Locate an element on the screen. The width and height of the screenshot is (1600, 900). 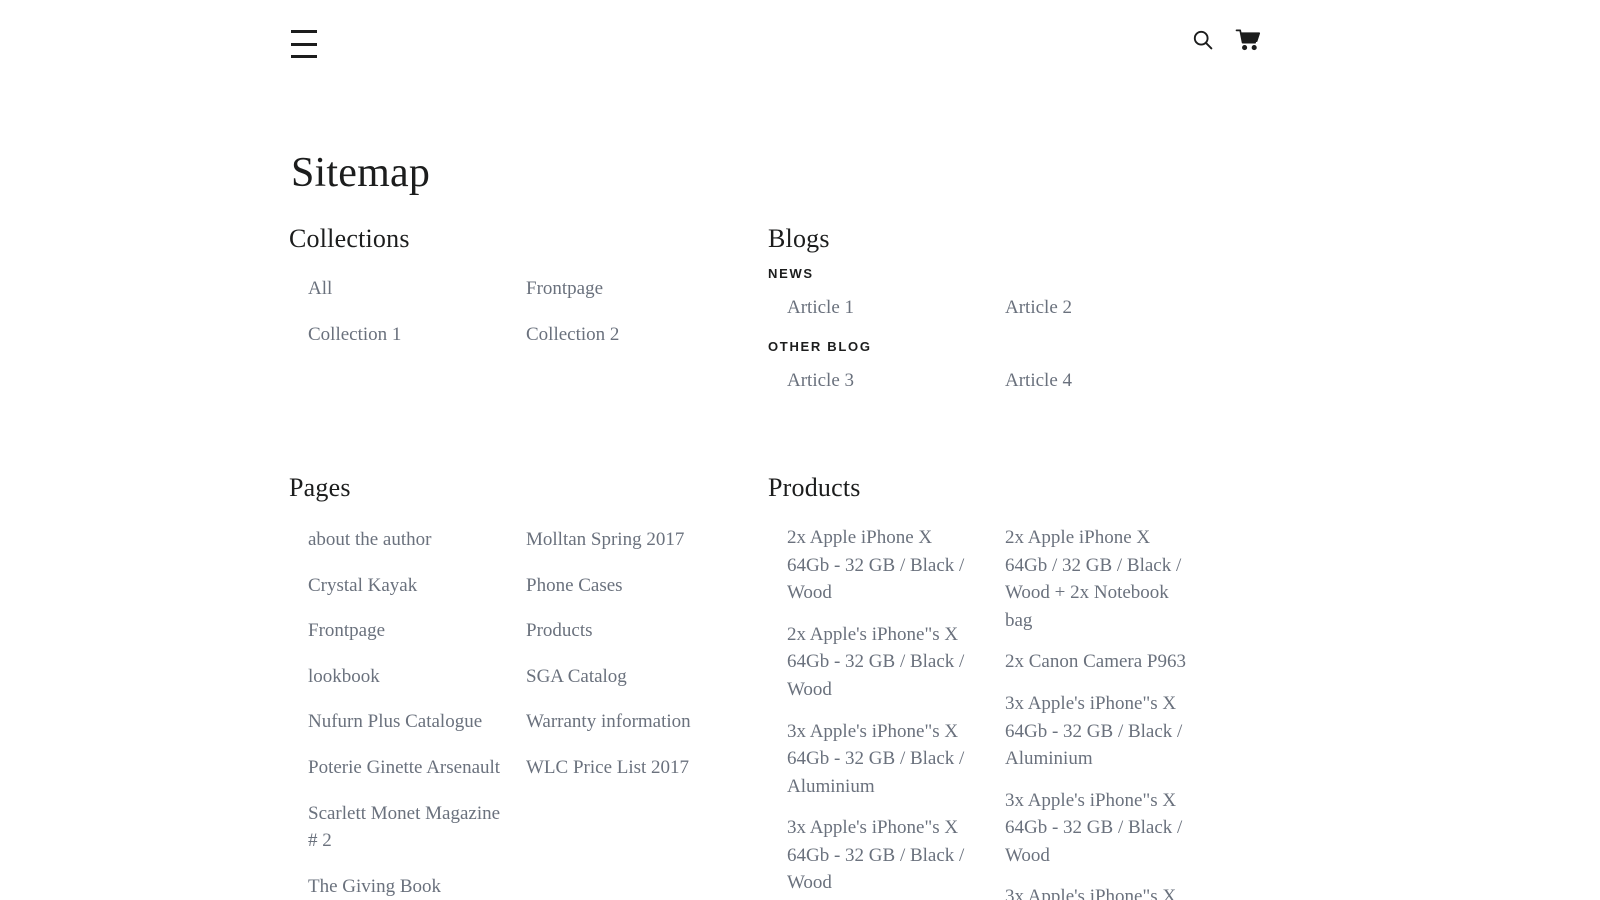
products-heading: Products is located at coordinates (814, 488).